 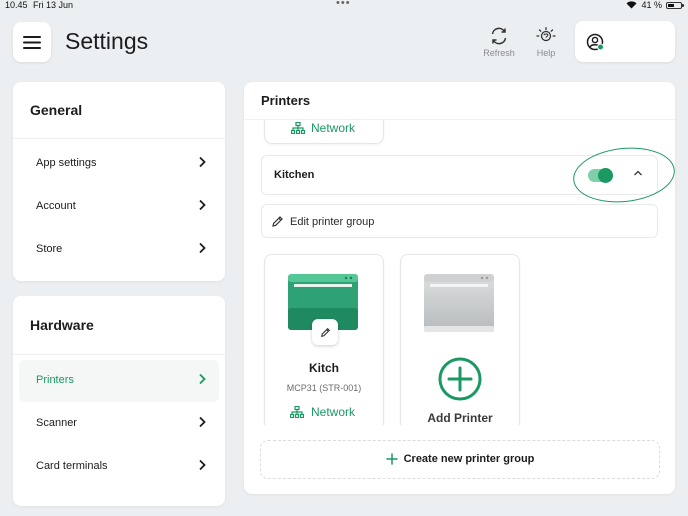 What do you see at coordinates (294, 175) in the screenshot?
I see `printer-group-name: Kitchen` at bounding box center [294, 175].